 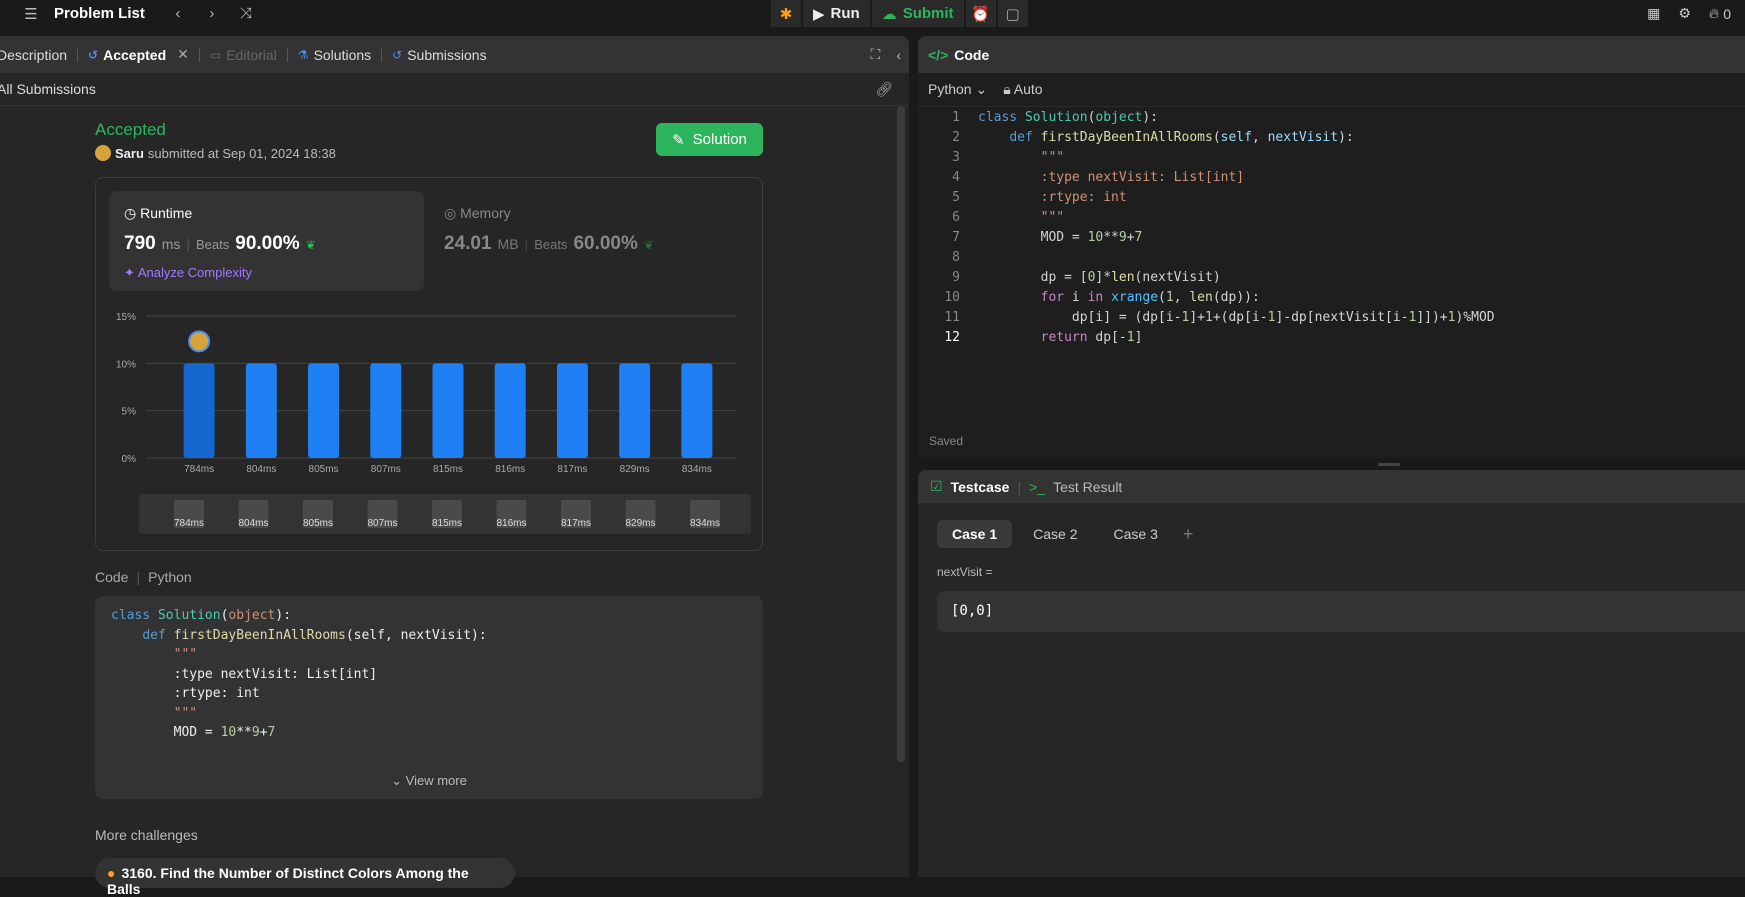 What do you see at coordinates (1389, 464) in the screenshot?
I see `panel-resize-handle` at bounding box center [1389, 464].